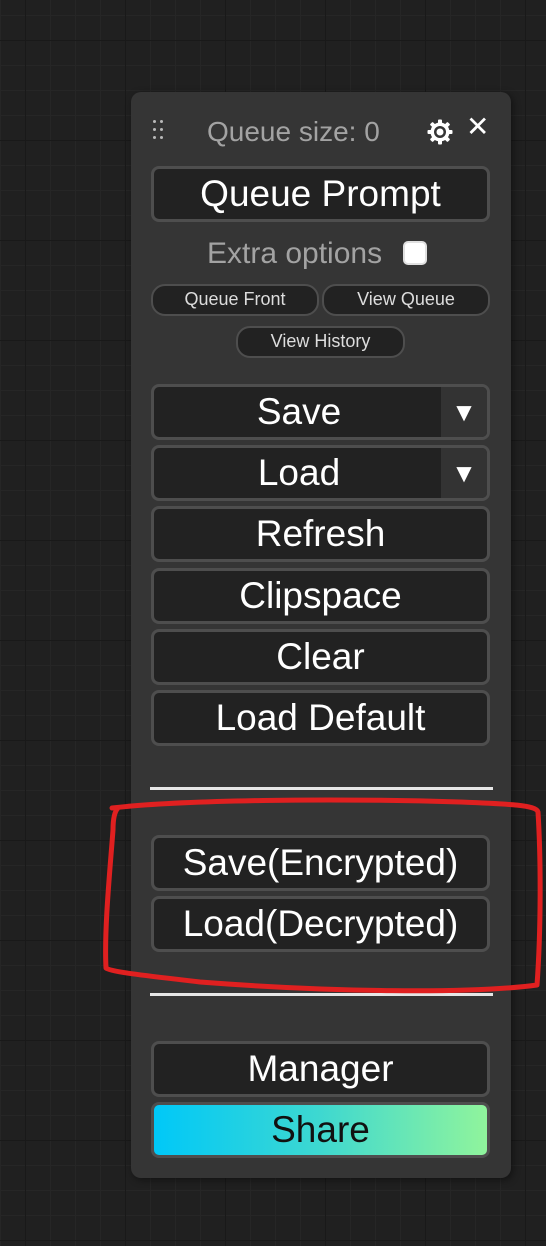  Describe the element at coordinates (293, 131) in the screenshot. I see `queue-size-label: Queue size: 0` at that location.